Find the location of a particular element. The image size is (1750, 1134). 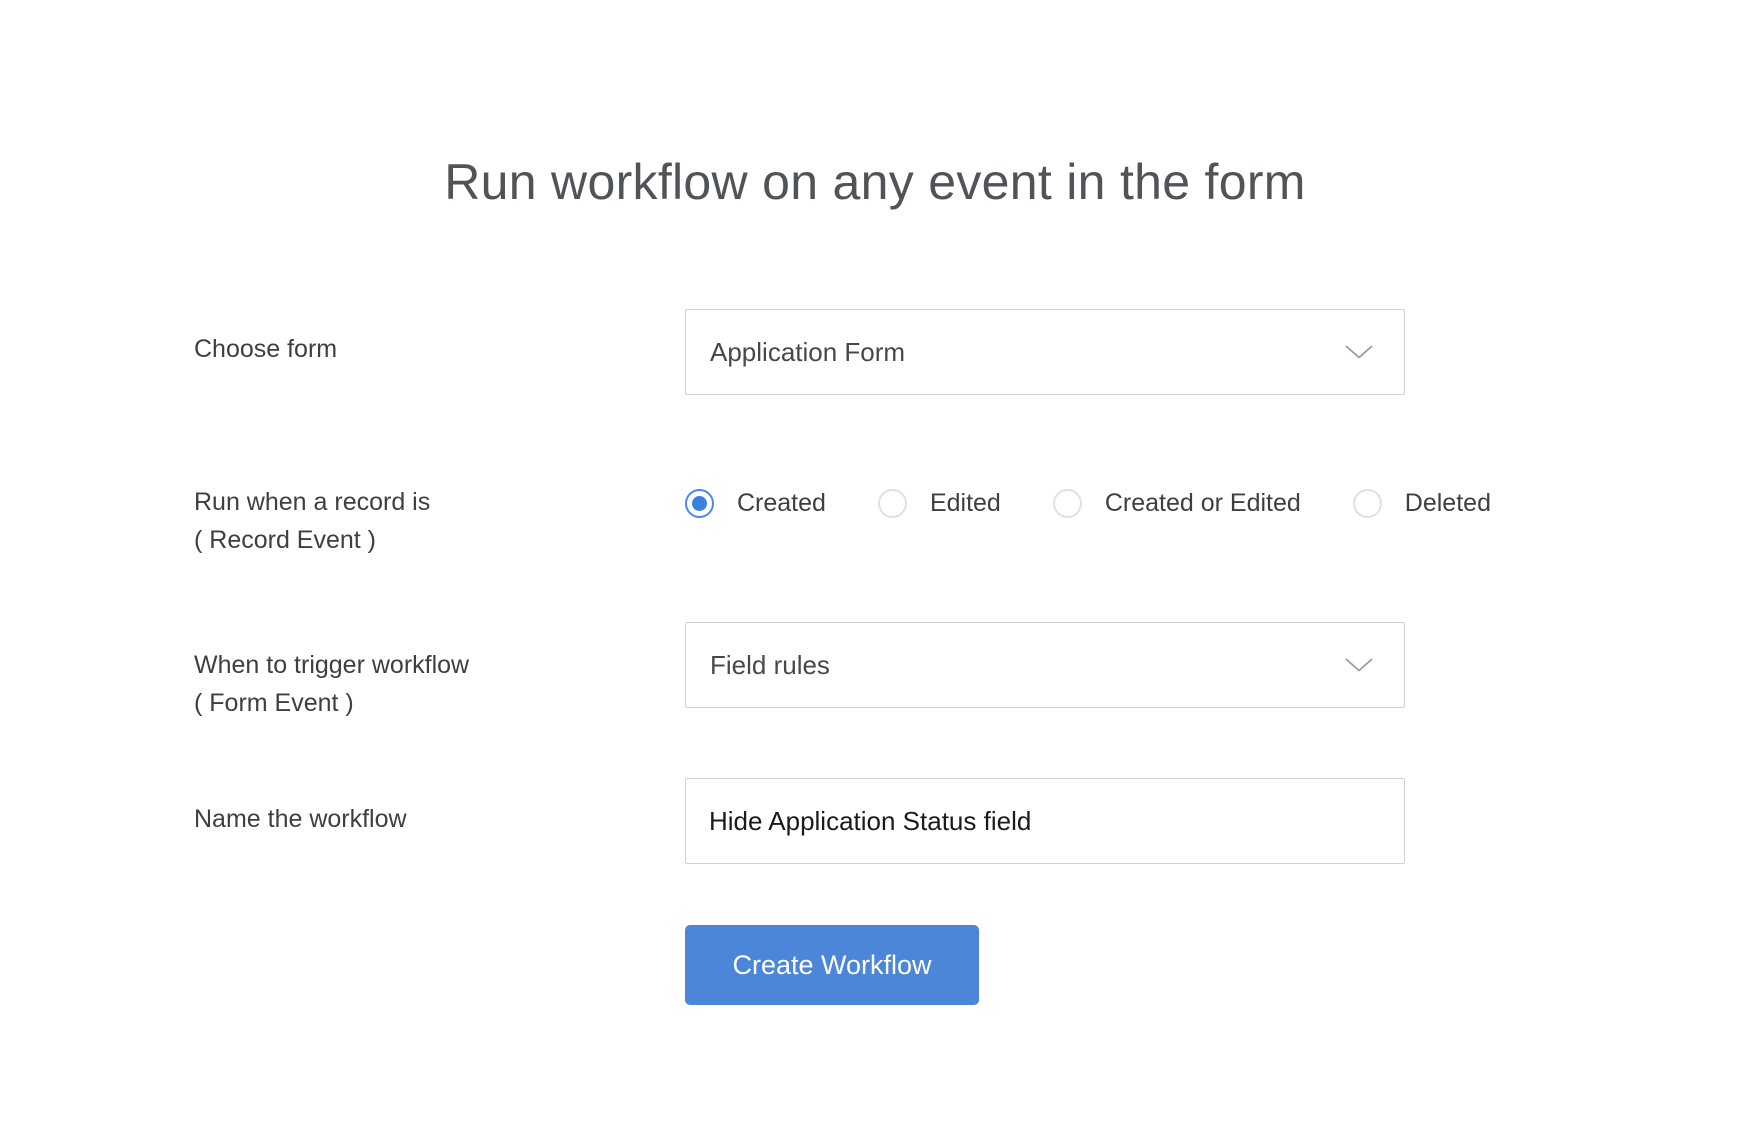

radio-option-created-or-edited: Created or Edited is located at coordinates (1176, 503).